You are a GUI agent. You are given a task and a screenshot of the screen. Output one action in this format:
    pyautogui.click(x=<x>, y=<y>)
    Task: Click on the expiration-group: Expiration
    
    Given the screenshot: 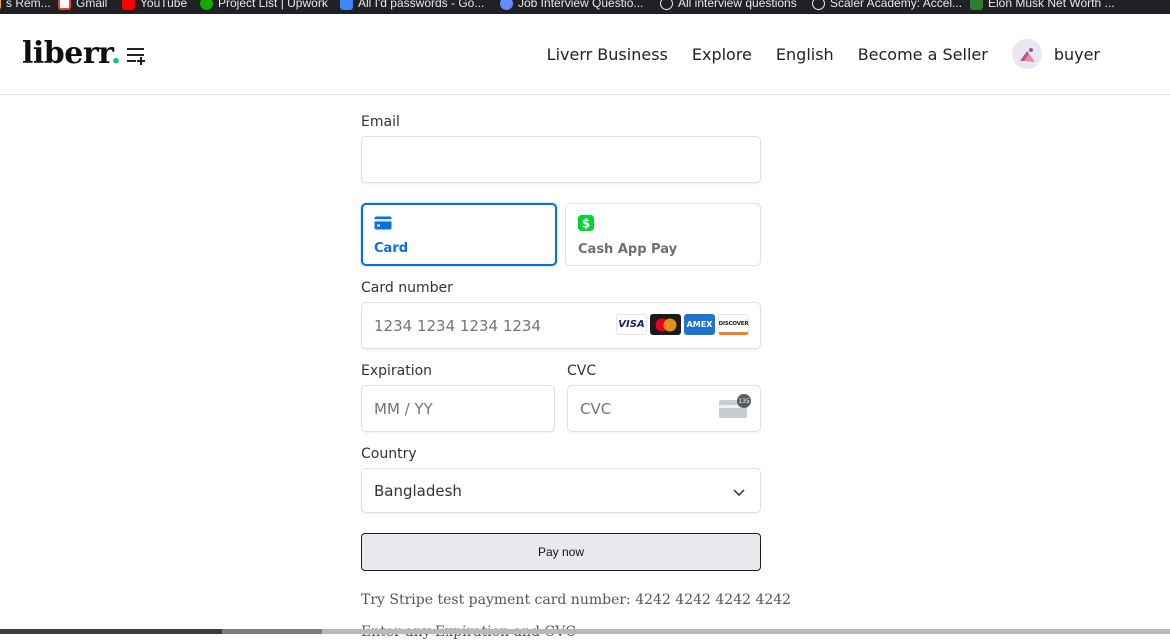 What is the action you would take?
    pyautogui.click(x=458, y=396)
    